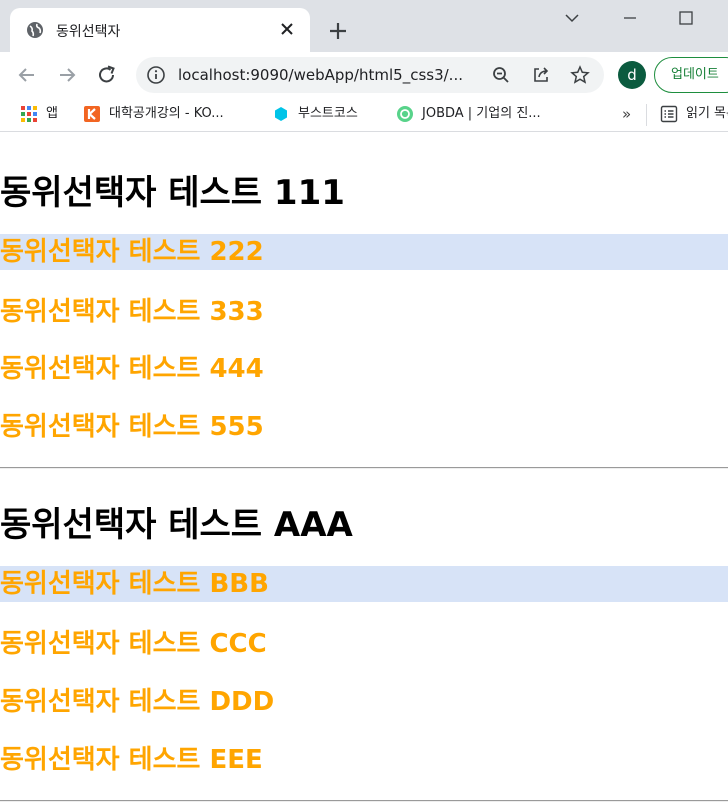 Image resolution: width=728 pixels, height=809 pixels. What do you see at coordinates (338, 31) in the screenshot?
I see `new-tab-icon` at bounding box center [338, 31].